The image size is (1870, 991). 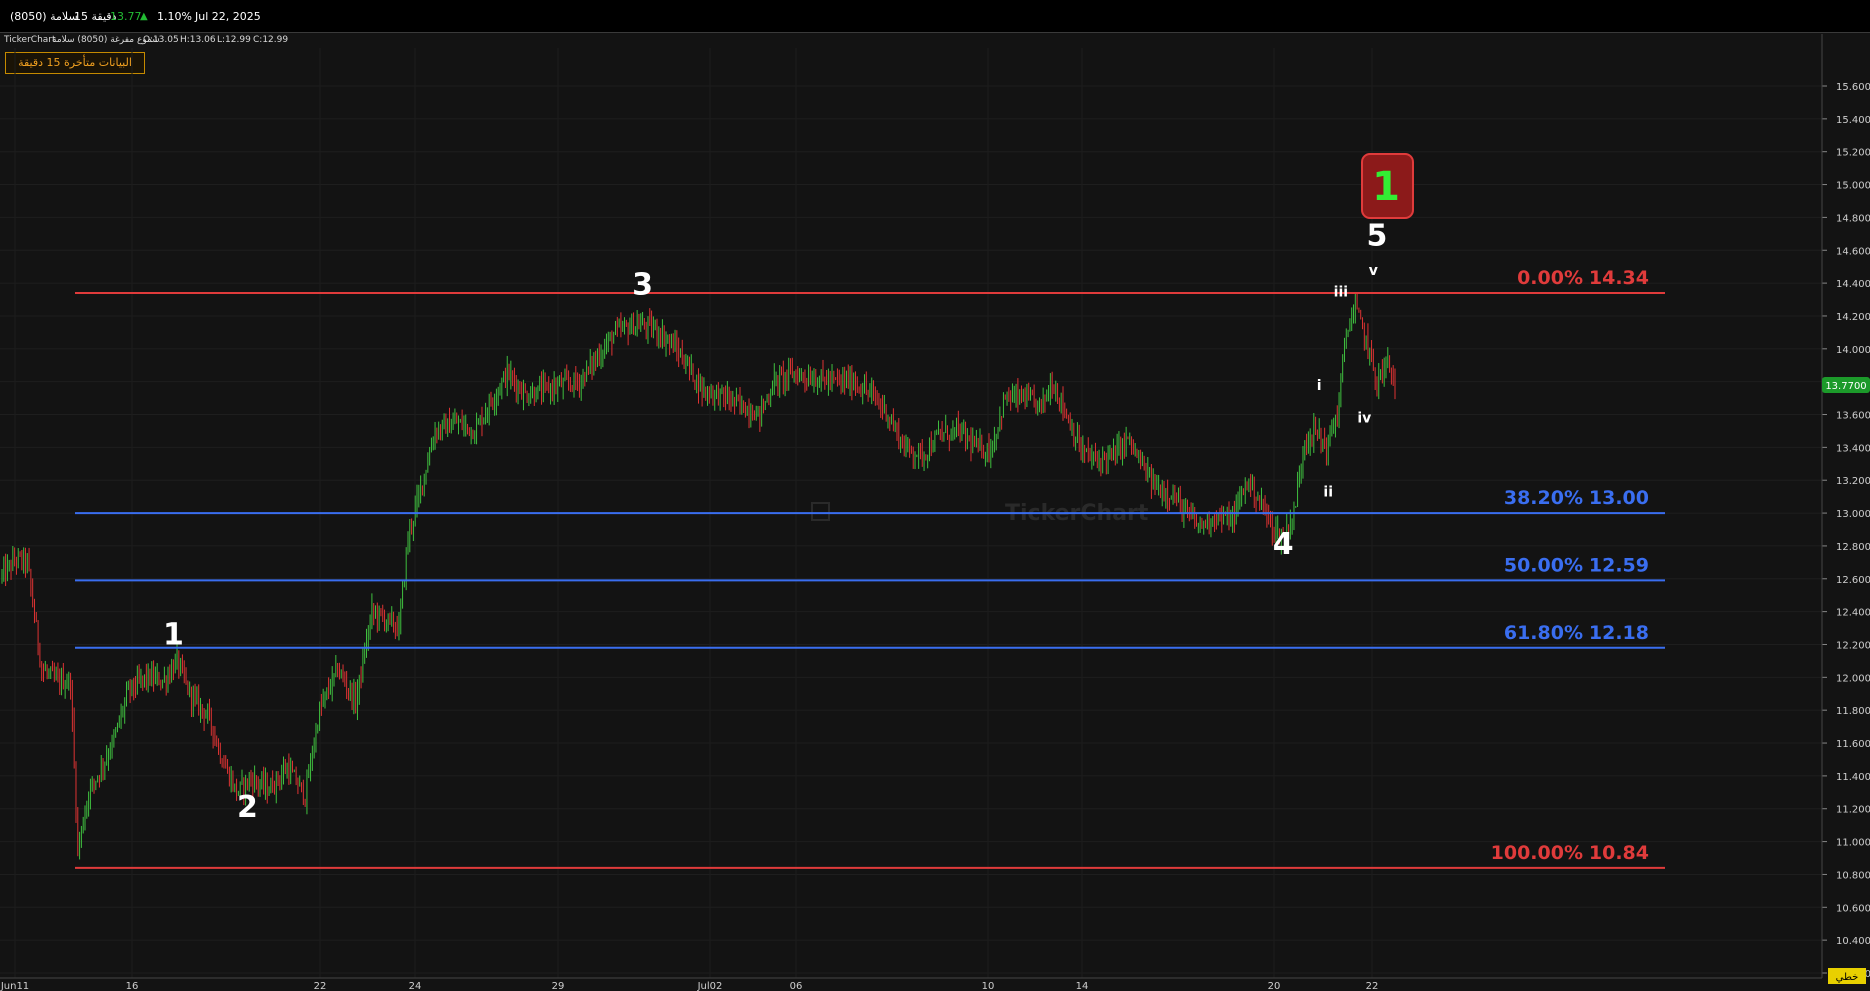 What do you see at coordinates (870, 280) in the screenshot?
I see `fib-level: 0.00% 14.34` at bounding box center [870, 280].